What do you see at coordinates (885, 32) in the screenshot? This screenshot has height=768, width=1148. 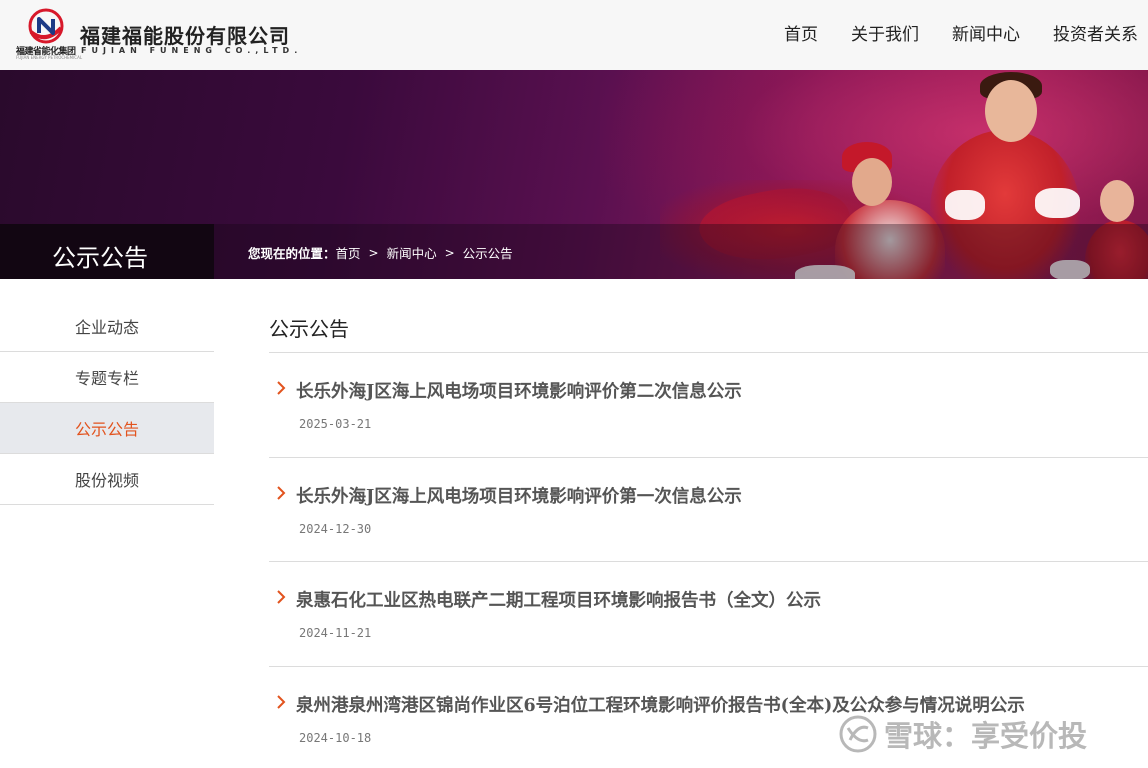 I see `nav-item-about: 关于我们` at bounding box center [885, 32].